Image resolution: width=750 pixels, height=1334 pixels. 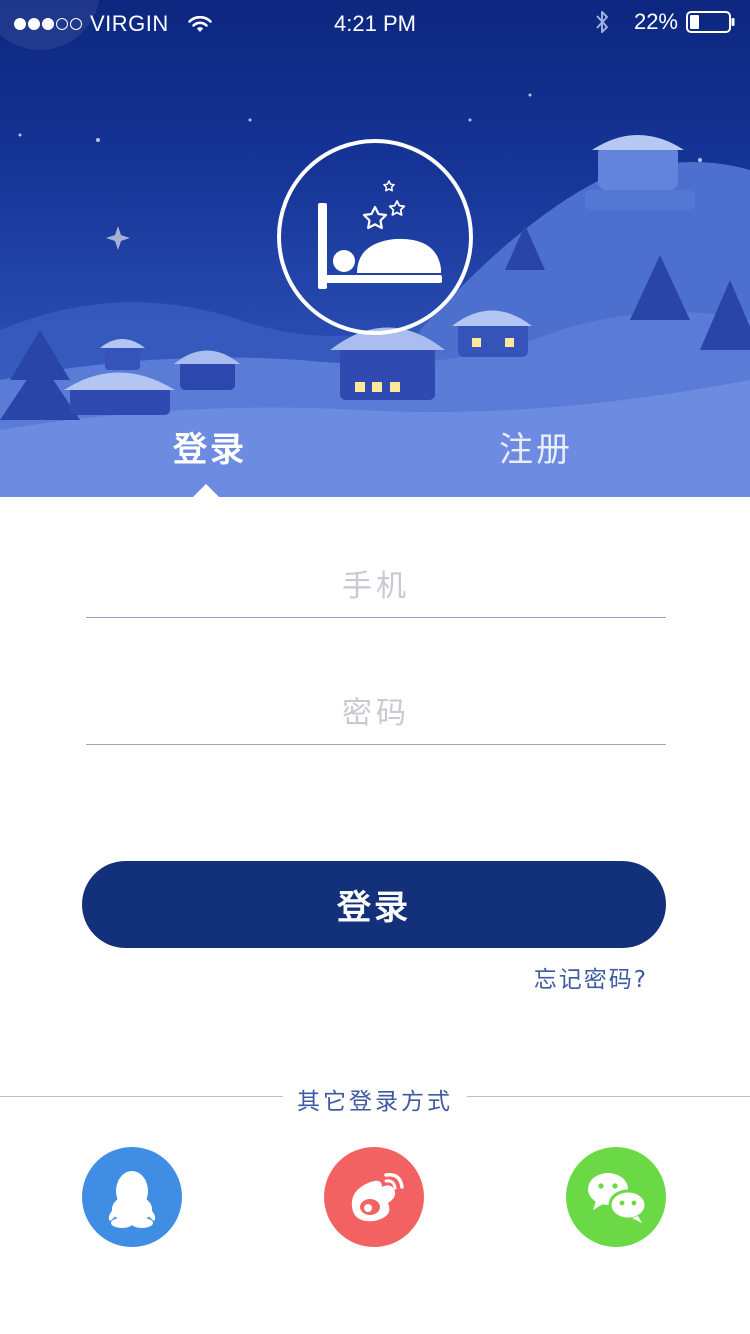 I want to click on status-bar: VIRGIN 4:21 PM 22%, so click(x=375, y=23).